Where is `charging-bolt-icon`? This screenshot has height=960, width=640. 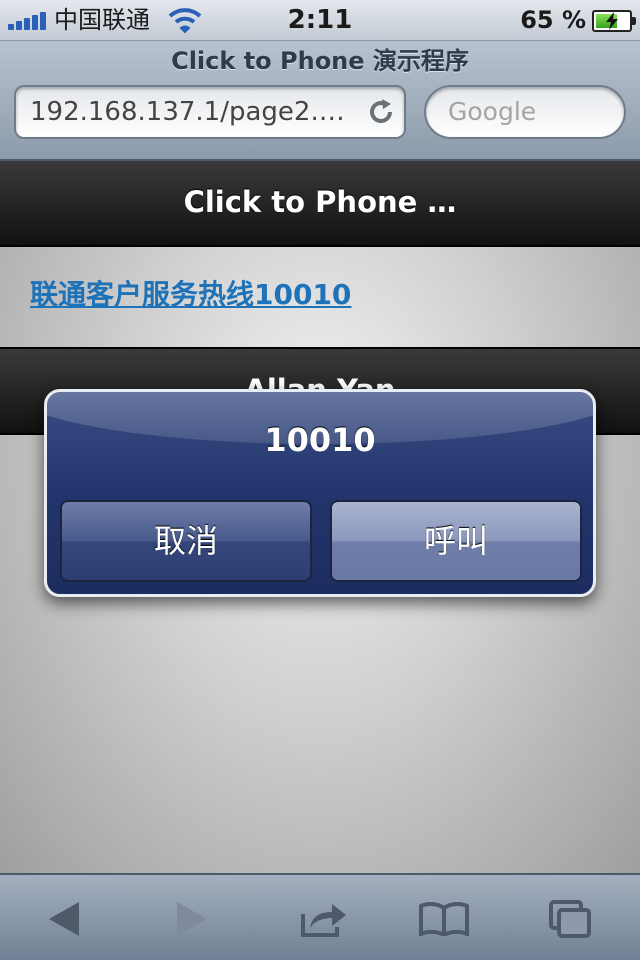
charging-bolt-icon is located at coordinates (612, 21).